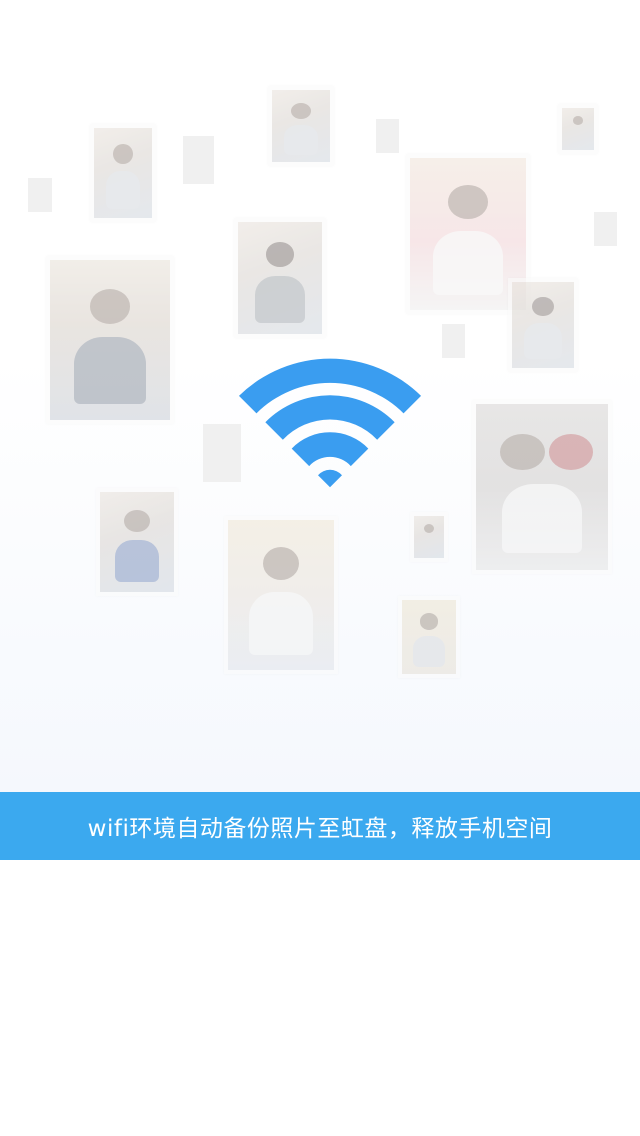  What do you see at coordinates (330, 478) in the screenshot?
I see `wifi-dot` at bounding box center [330, 478].